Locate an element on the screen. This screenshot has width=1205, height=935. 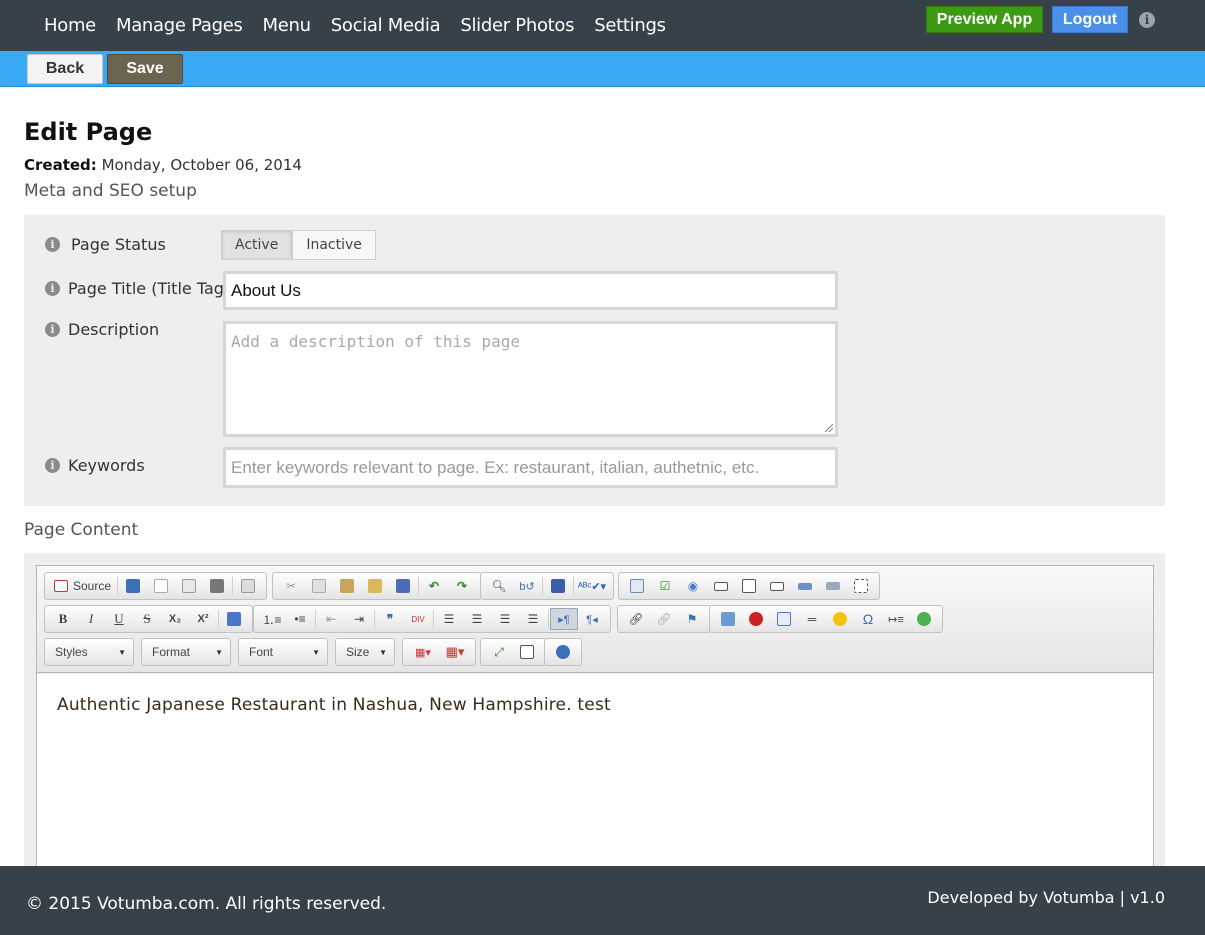
print-button is located at coordinates (217, 586).